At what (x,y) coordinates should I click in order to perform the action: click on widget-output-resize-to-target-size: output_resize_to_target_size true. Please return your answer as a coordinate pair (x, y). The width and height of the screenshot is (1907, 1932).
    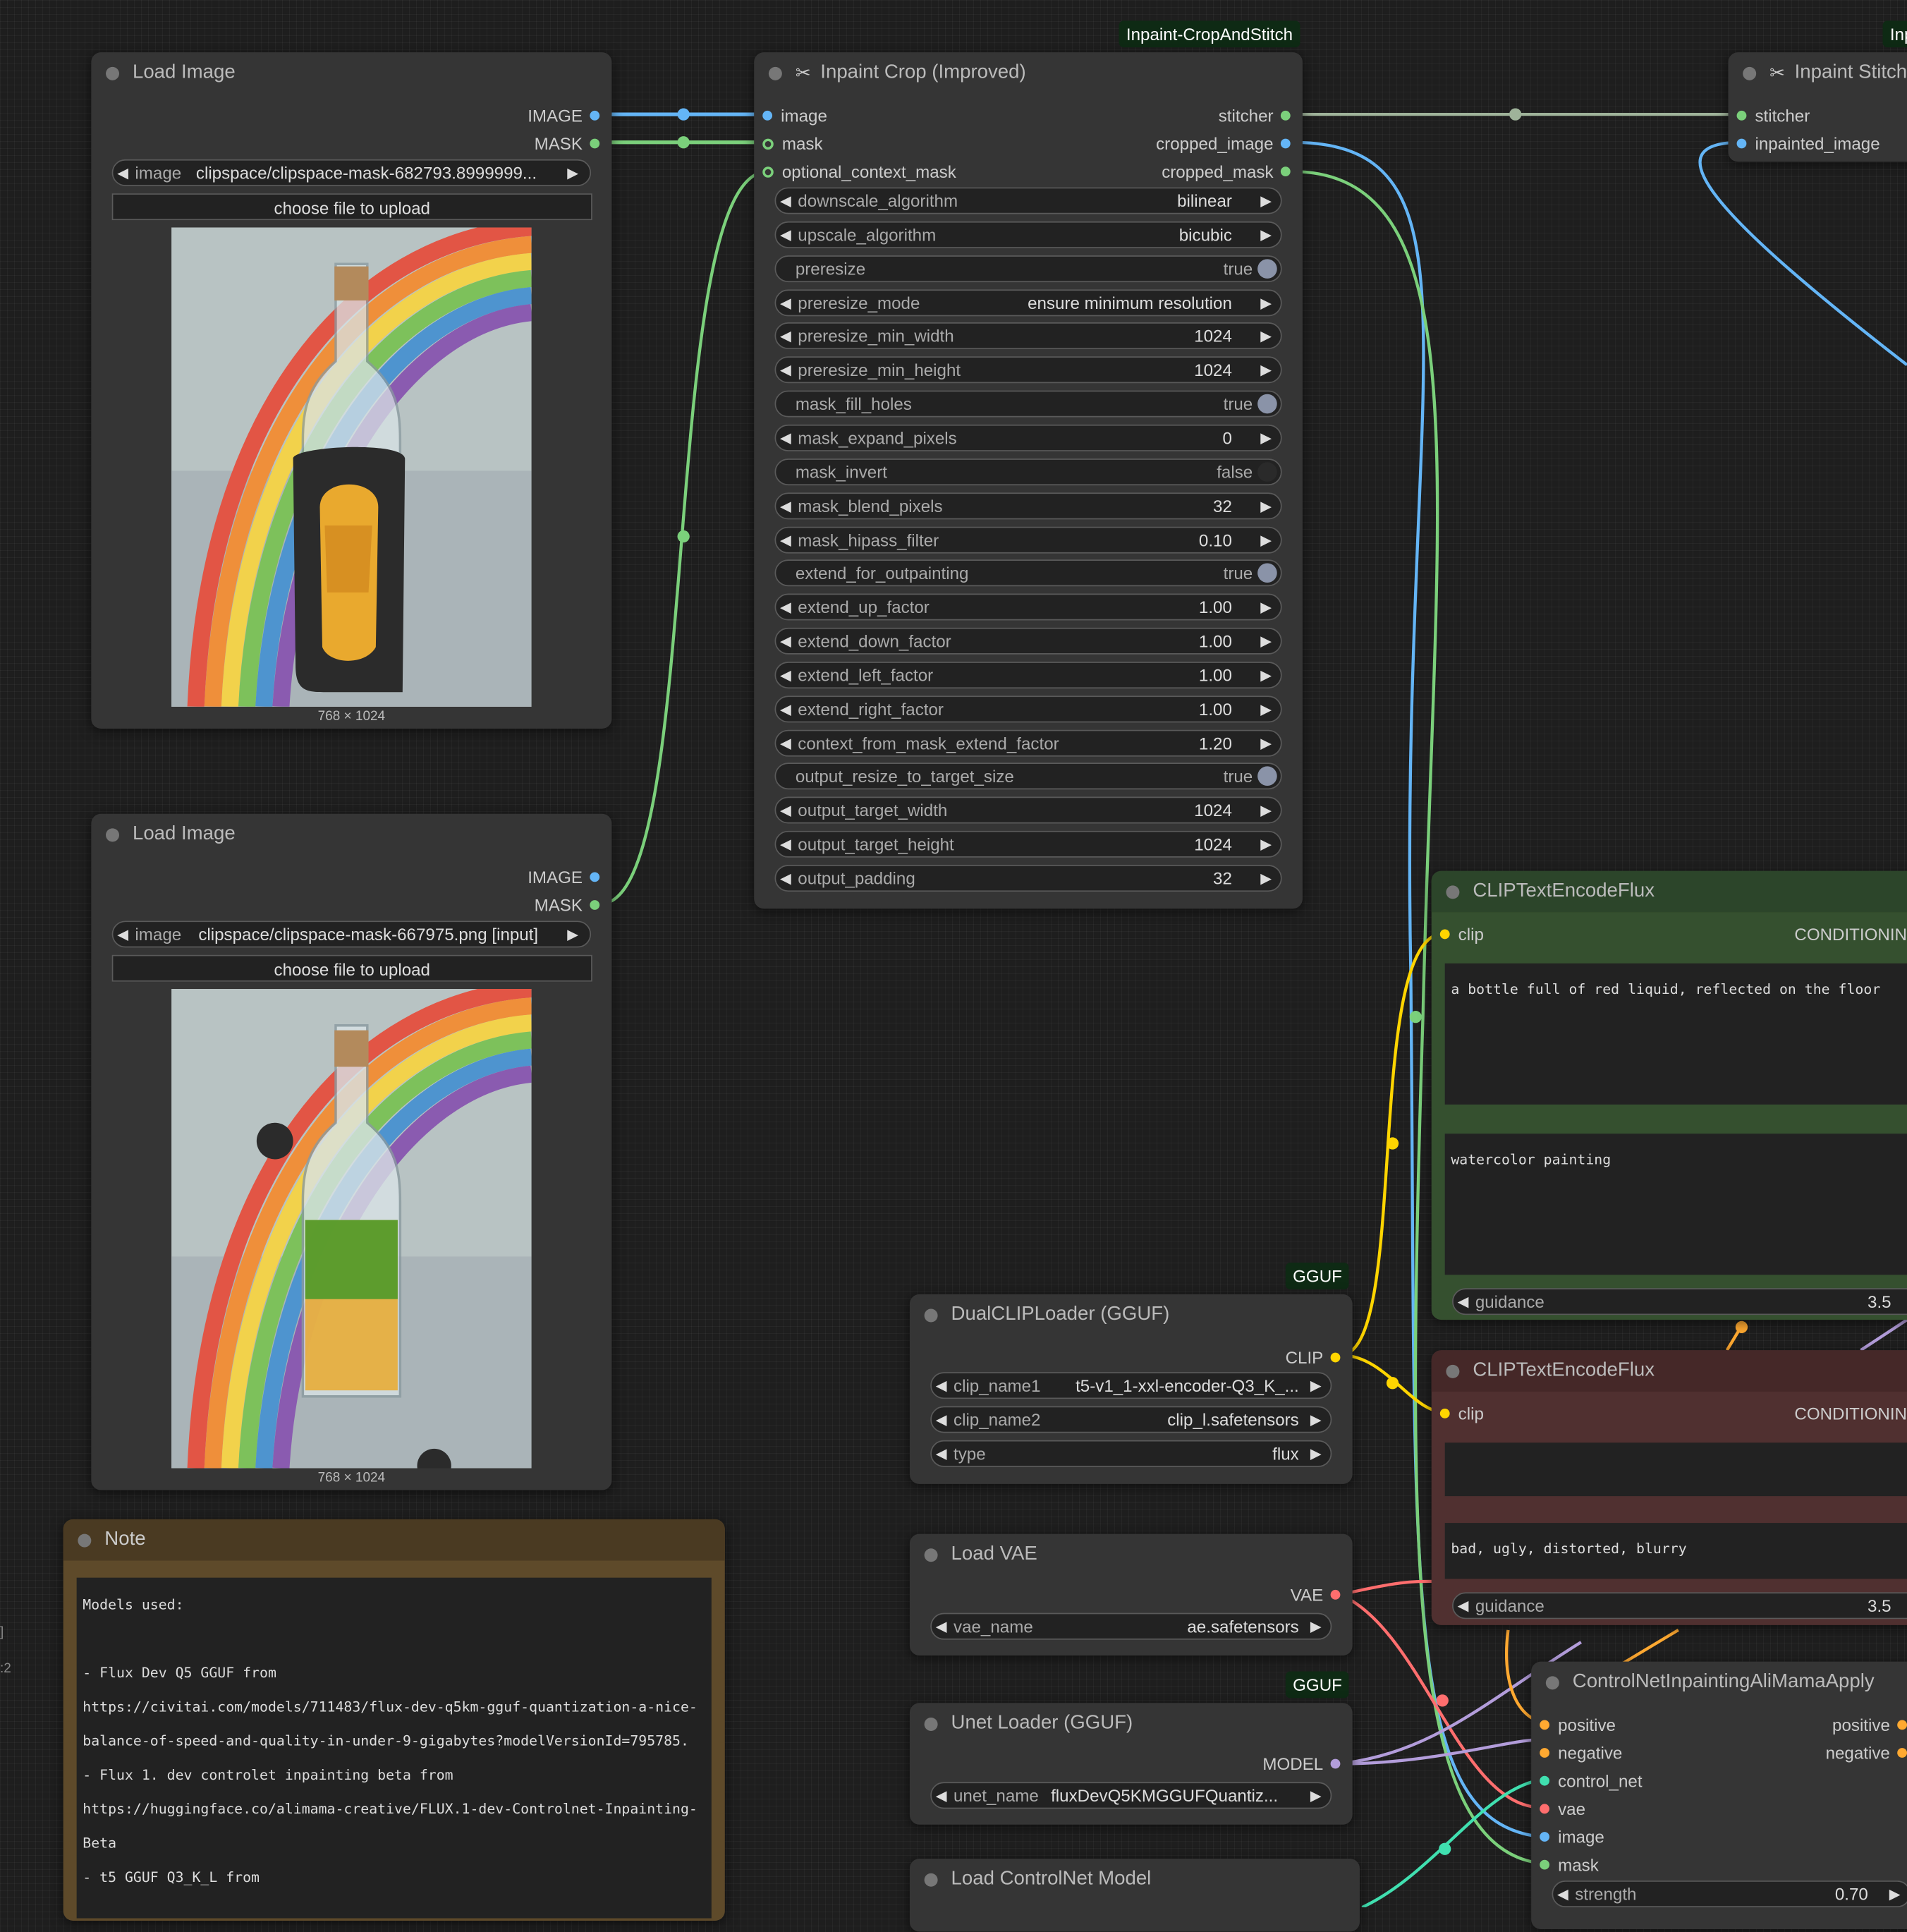
    Looking at the image, I should click on (1028, 776).